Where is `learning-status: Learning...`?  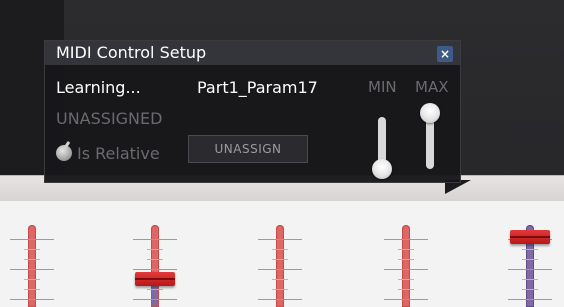
learning-status: Learning... is located at coordinates (98, 87).